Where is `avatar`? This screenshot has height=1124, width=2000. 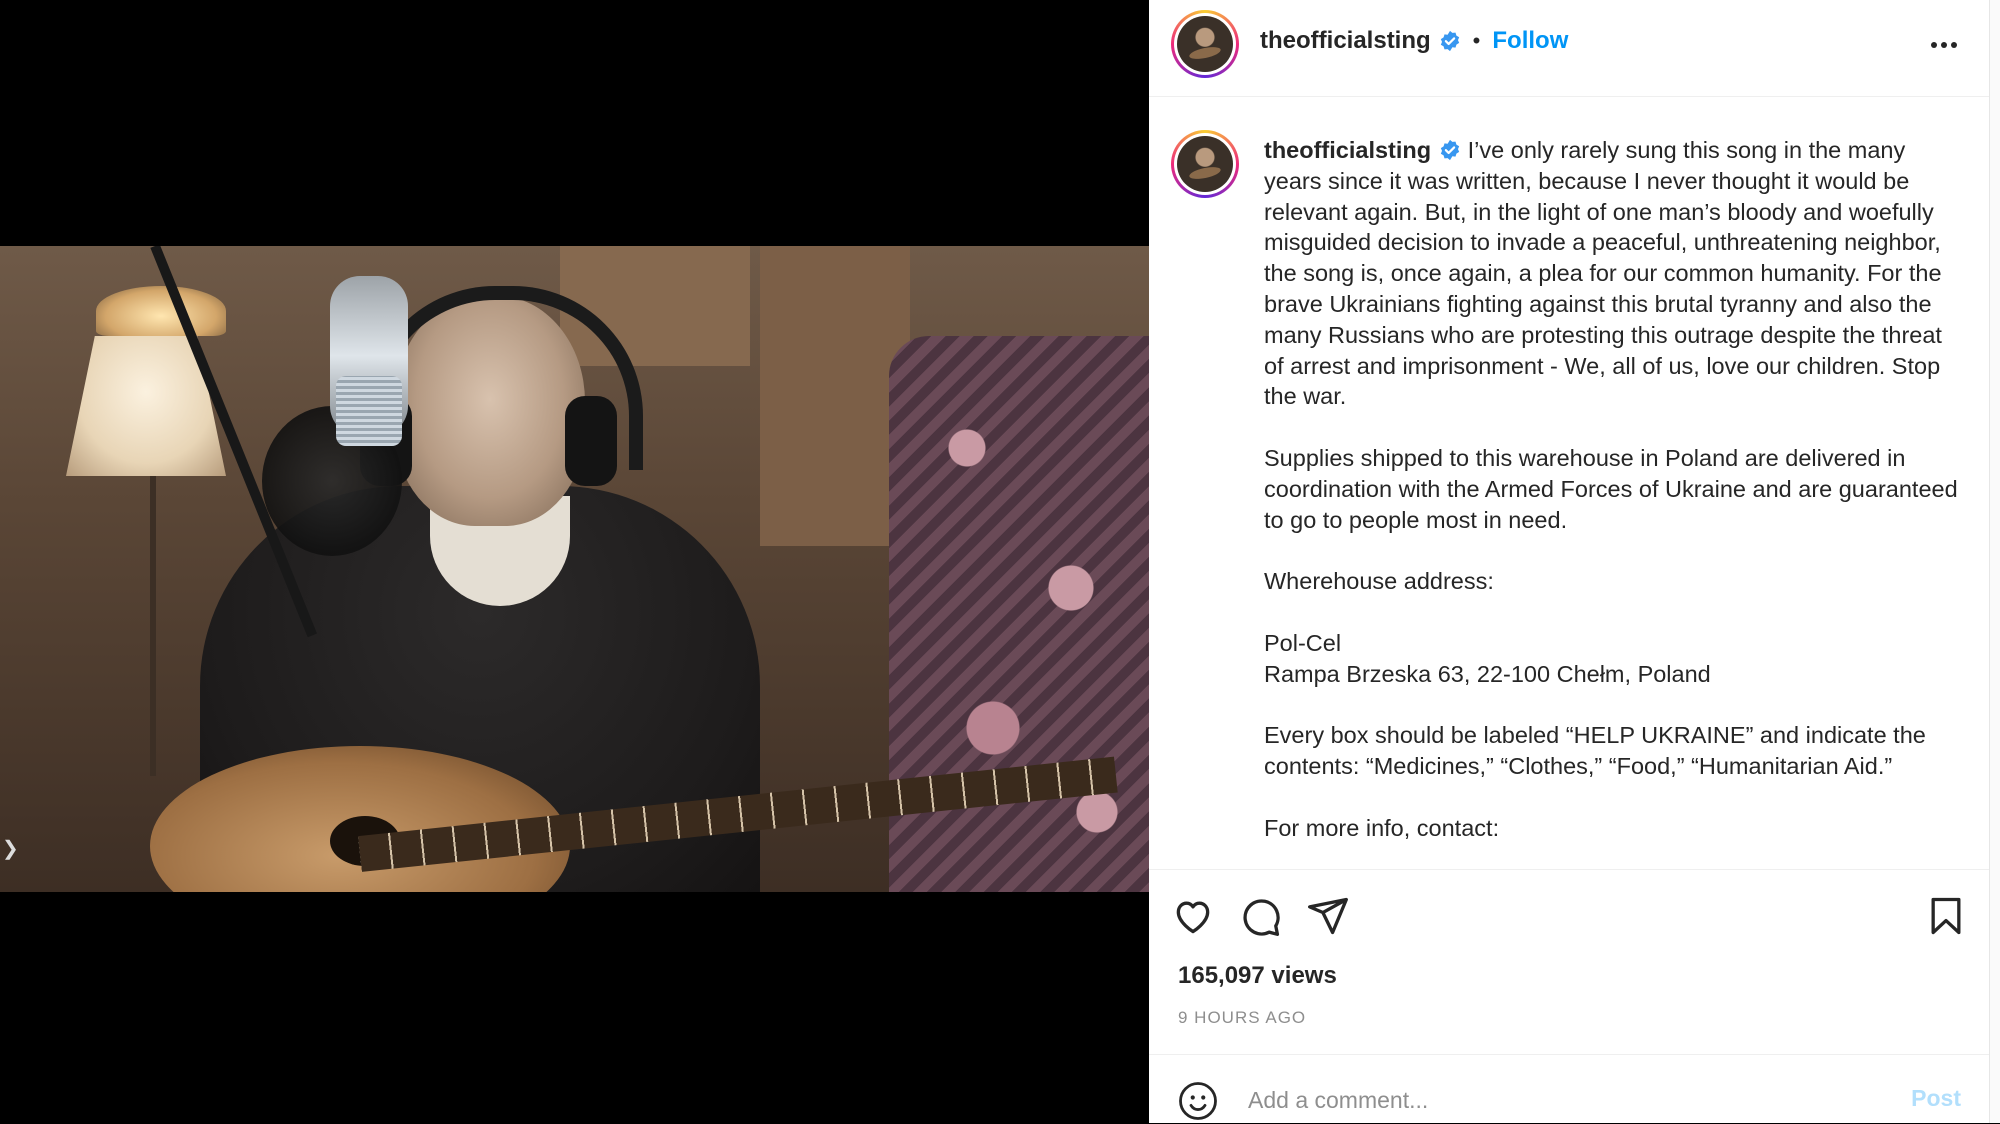 avatar is located at coordinates (1205, 44).